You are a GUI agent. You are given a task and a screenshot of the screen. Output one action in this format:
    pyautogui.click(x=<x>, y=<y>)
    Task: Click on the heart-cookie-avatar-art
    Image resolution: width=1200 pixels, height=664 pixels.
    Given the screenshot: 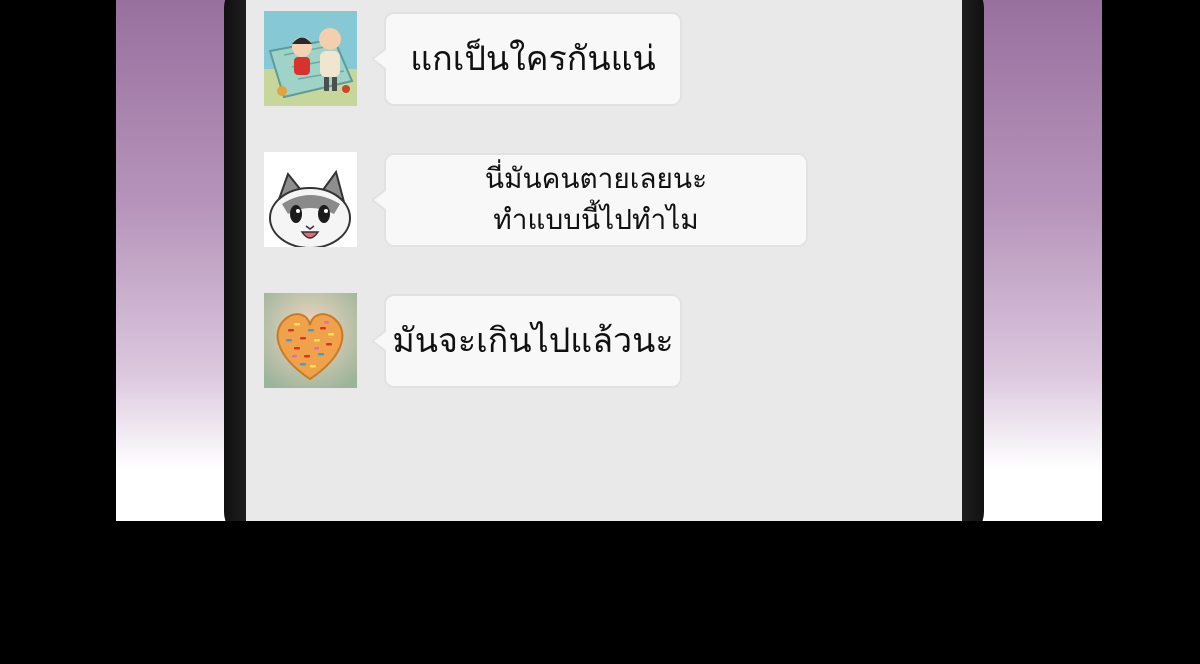 What is the action you would take?
    pyautogui.click(x=310, y=340)
    